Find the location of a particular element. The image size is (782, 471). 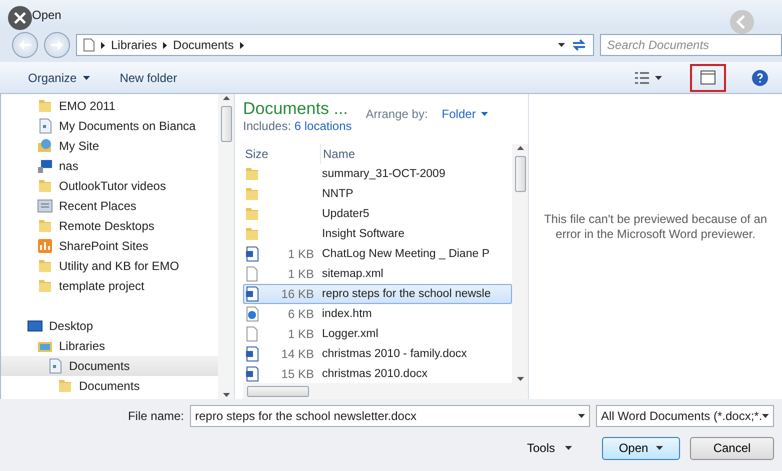

preview-pane-button is located at coordinates (708, 78).